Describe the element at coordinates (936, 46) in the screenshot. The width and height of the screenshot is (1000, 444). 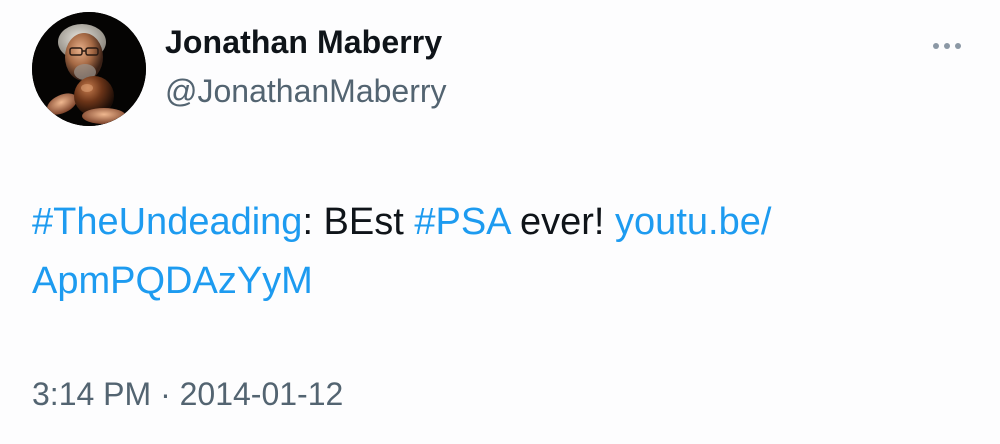
I see `ellipsis-horizontal-icon` at that location.